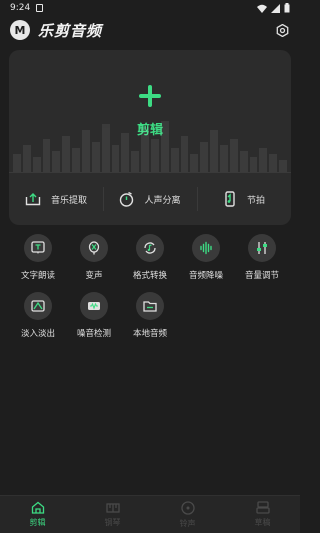 Image resolution: width=320 pixels, height=533 pixels. I want to click on noise-icon, so click(94, 306).